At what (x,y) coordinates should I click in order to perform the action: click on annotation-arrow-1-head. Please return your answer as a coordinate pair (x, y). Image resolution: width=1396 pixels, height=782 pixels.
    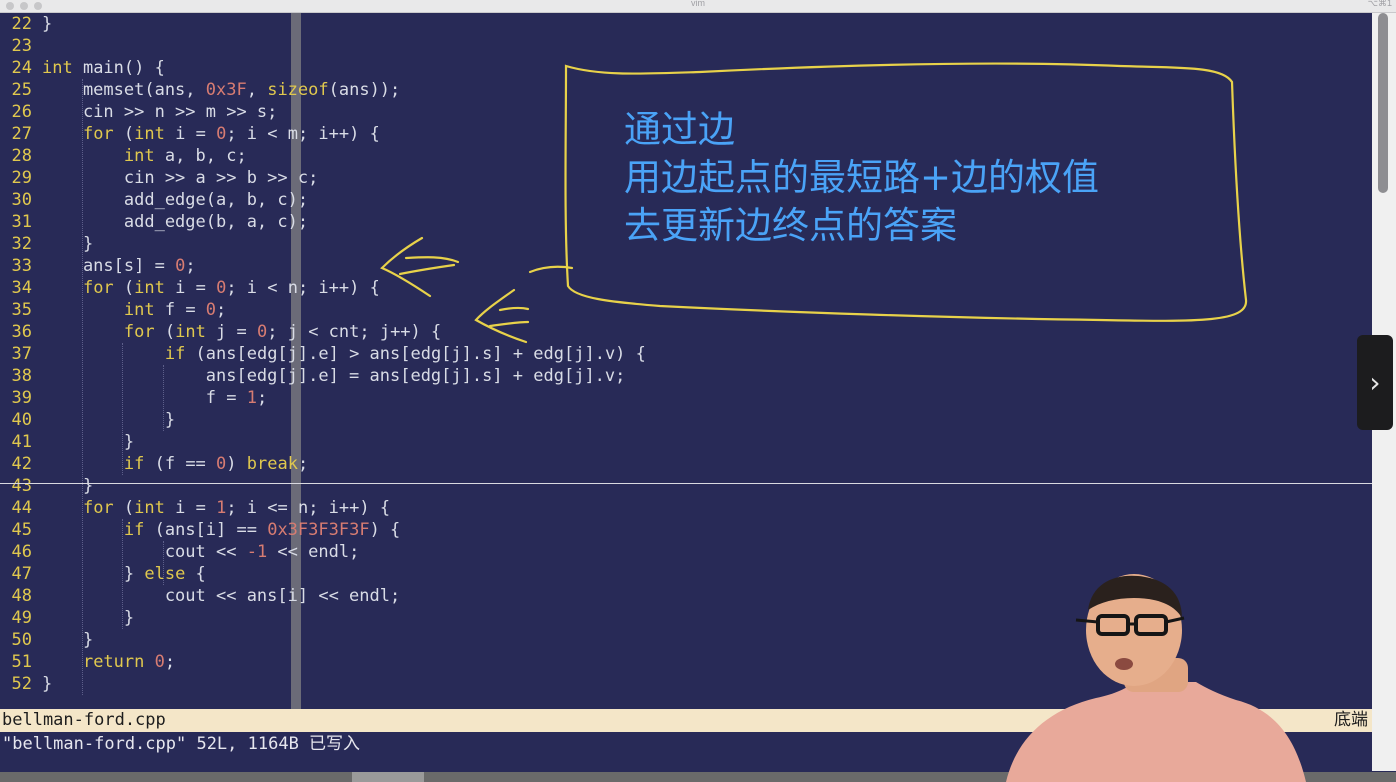
    Looking at the image, I should click on (406, 267).